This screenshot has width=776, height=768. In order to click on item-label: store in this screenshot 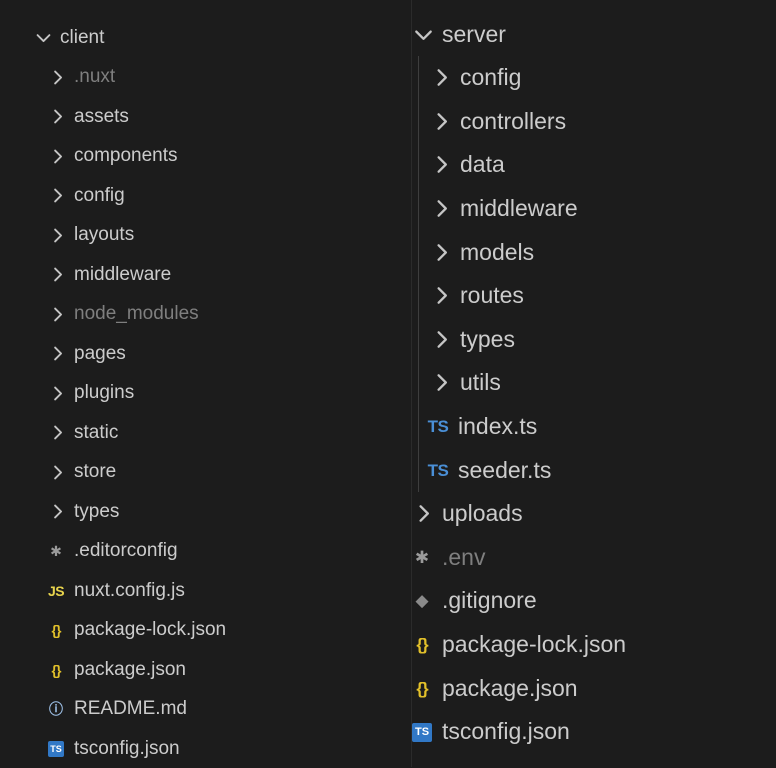, I will do `click(95, 471)`.